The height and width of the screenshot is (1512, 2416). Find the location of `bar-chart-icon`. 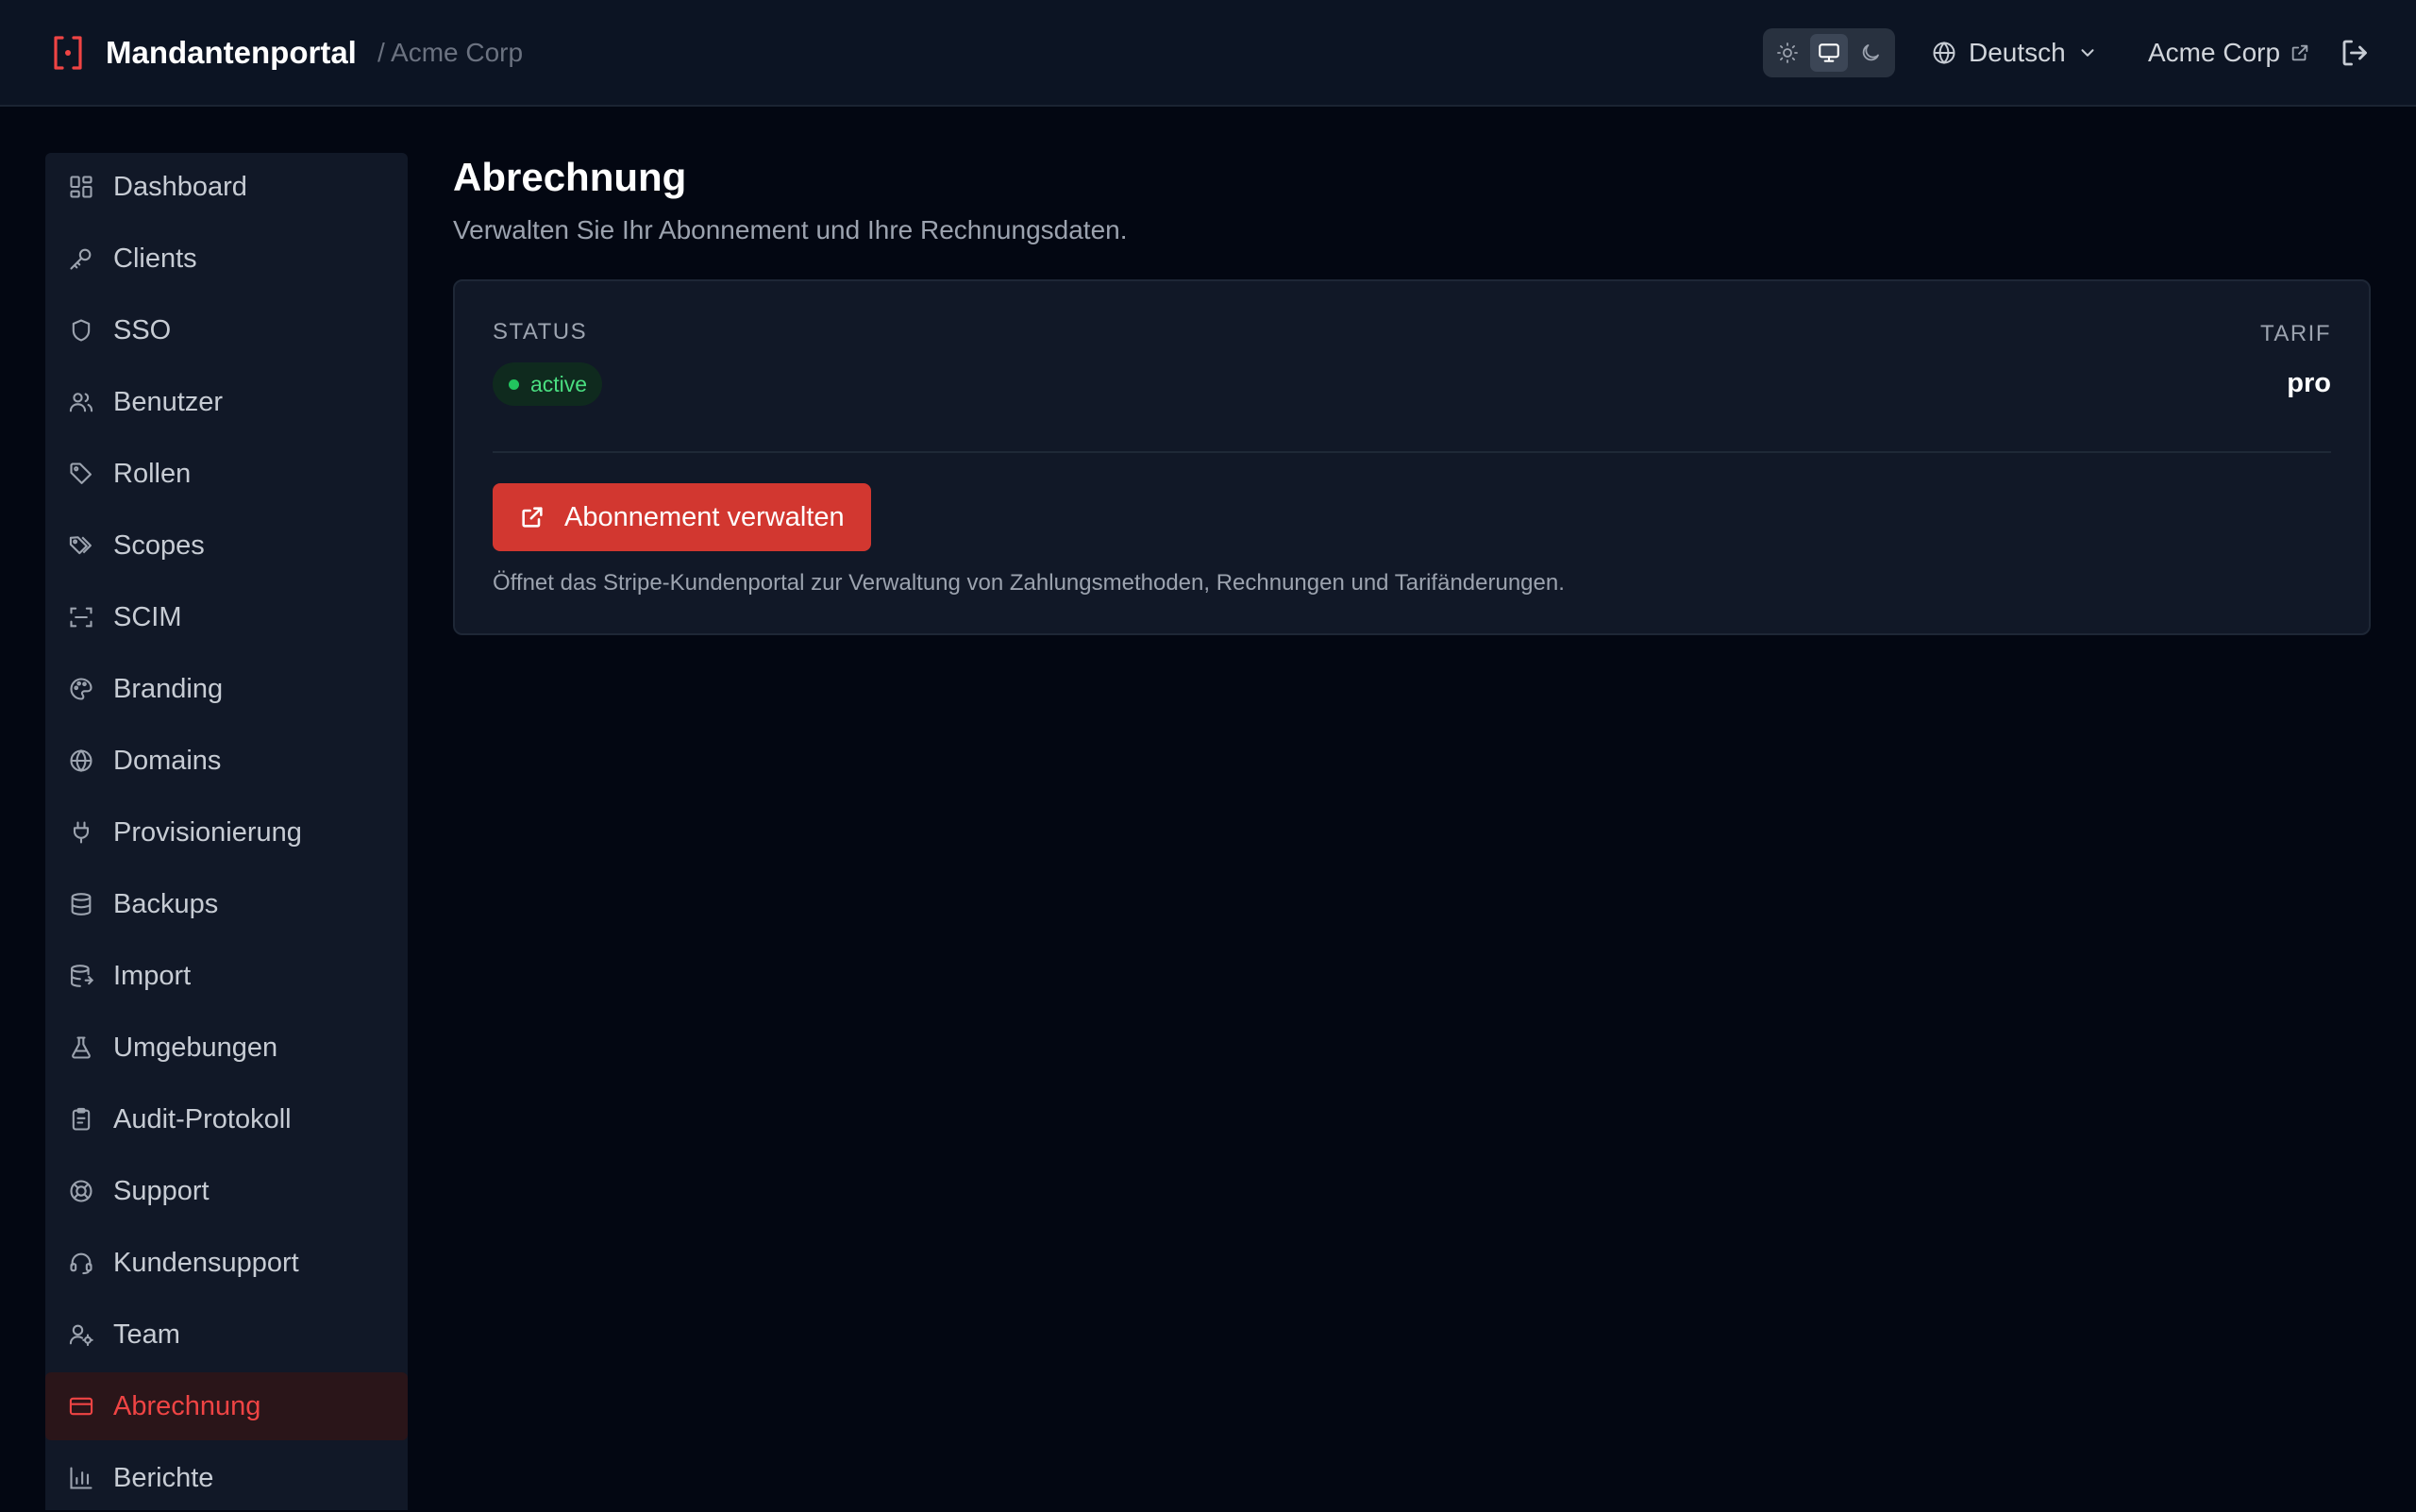

bar-chart-icon is located at coordinates (81, 1478).